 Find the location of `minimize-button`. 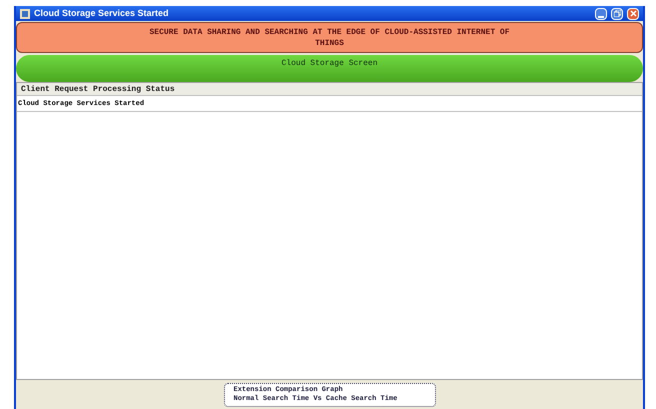

minimize-button is located at coordinates (601, 14).